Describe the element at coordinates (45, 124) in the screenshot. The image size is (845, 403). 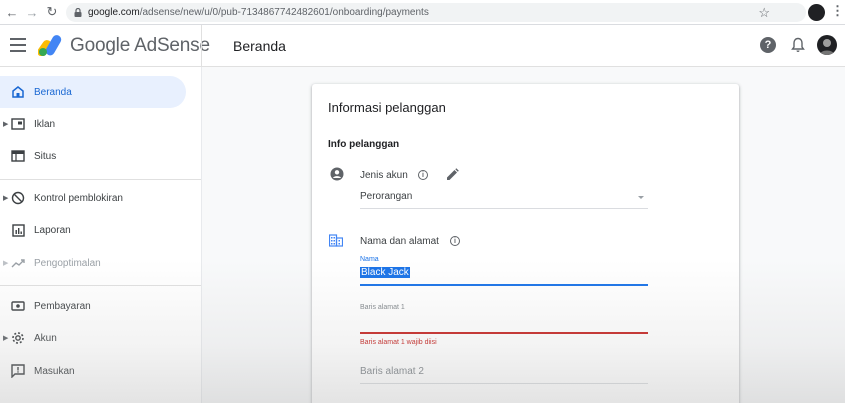
I see `sidebar-item-label: Iklan` at that location.